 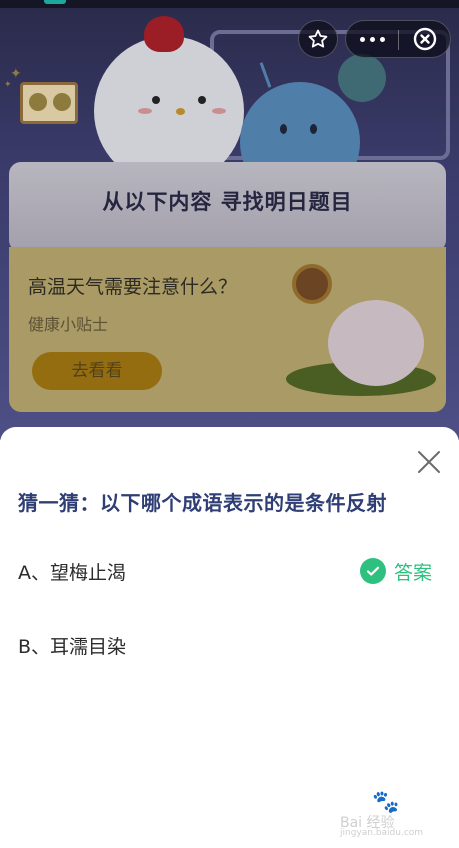 I want to click on circle-close-icon, so click(x=424, y=39).